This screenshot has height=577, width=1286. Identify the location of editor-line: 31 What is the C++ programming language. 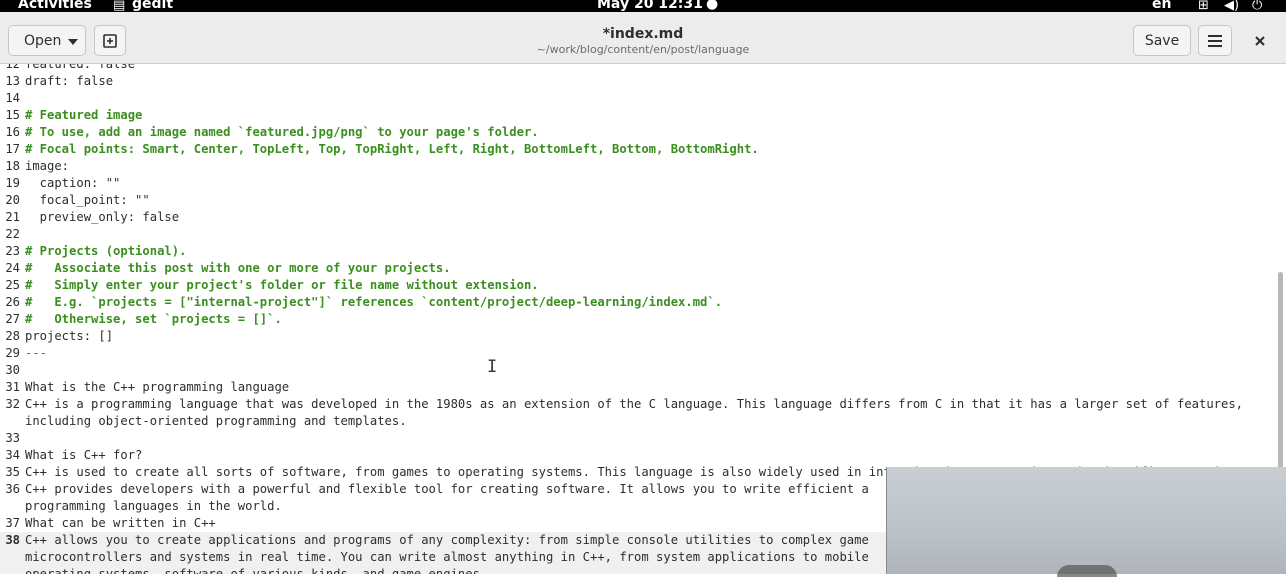
(643, 387).